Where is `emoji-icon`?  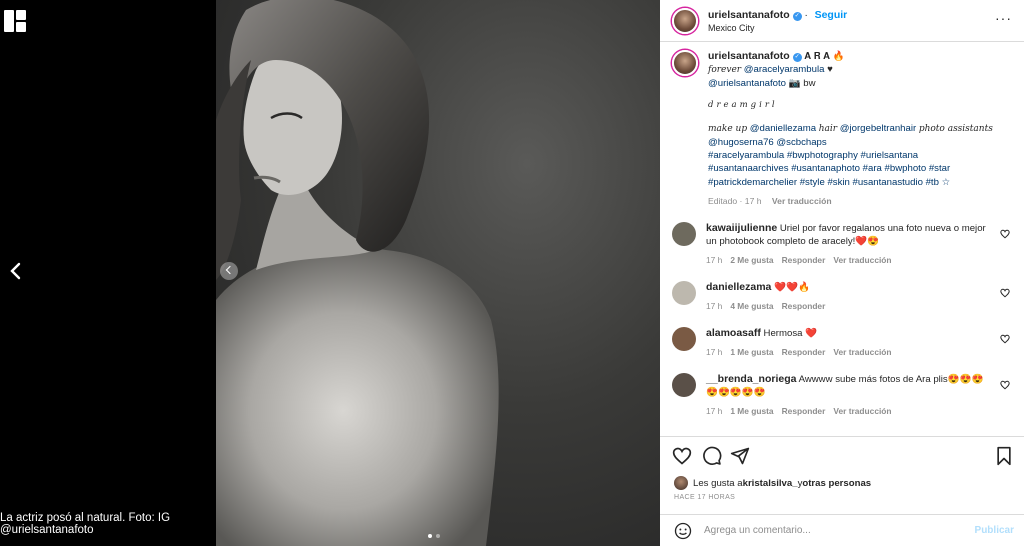 emoji-icon is located at coordinates (683, 531).